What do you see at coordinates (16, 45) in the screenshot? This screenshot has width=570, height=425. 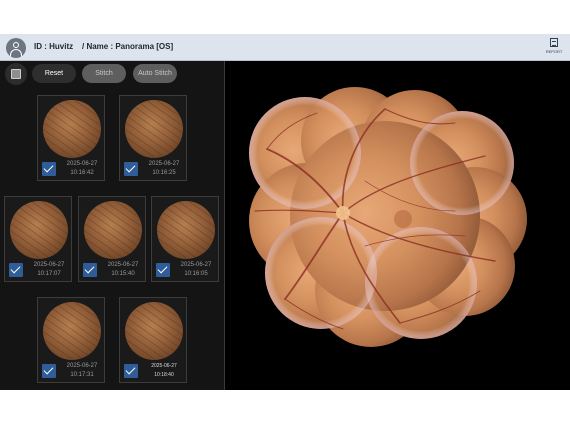 I see `avatar-head-shape` at bounding box center [16, 45].